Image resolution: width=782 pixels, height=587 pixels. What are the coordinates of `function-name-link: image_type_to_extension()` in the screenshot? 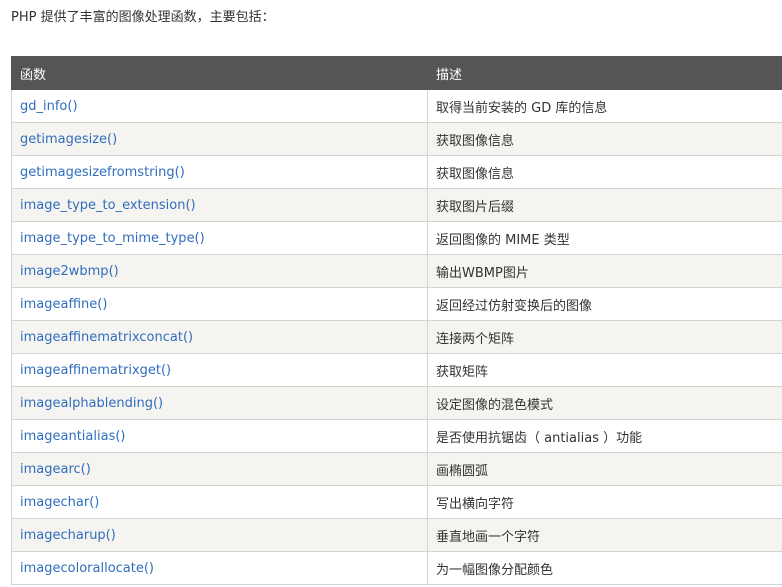 It's located at (219, 205).